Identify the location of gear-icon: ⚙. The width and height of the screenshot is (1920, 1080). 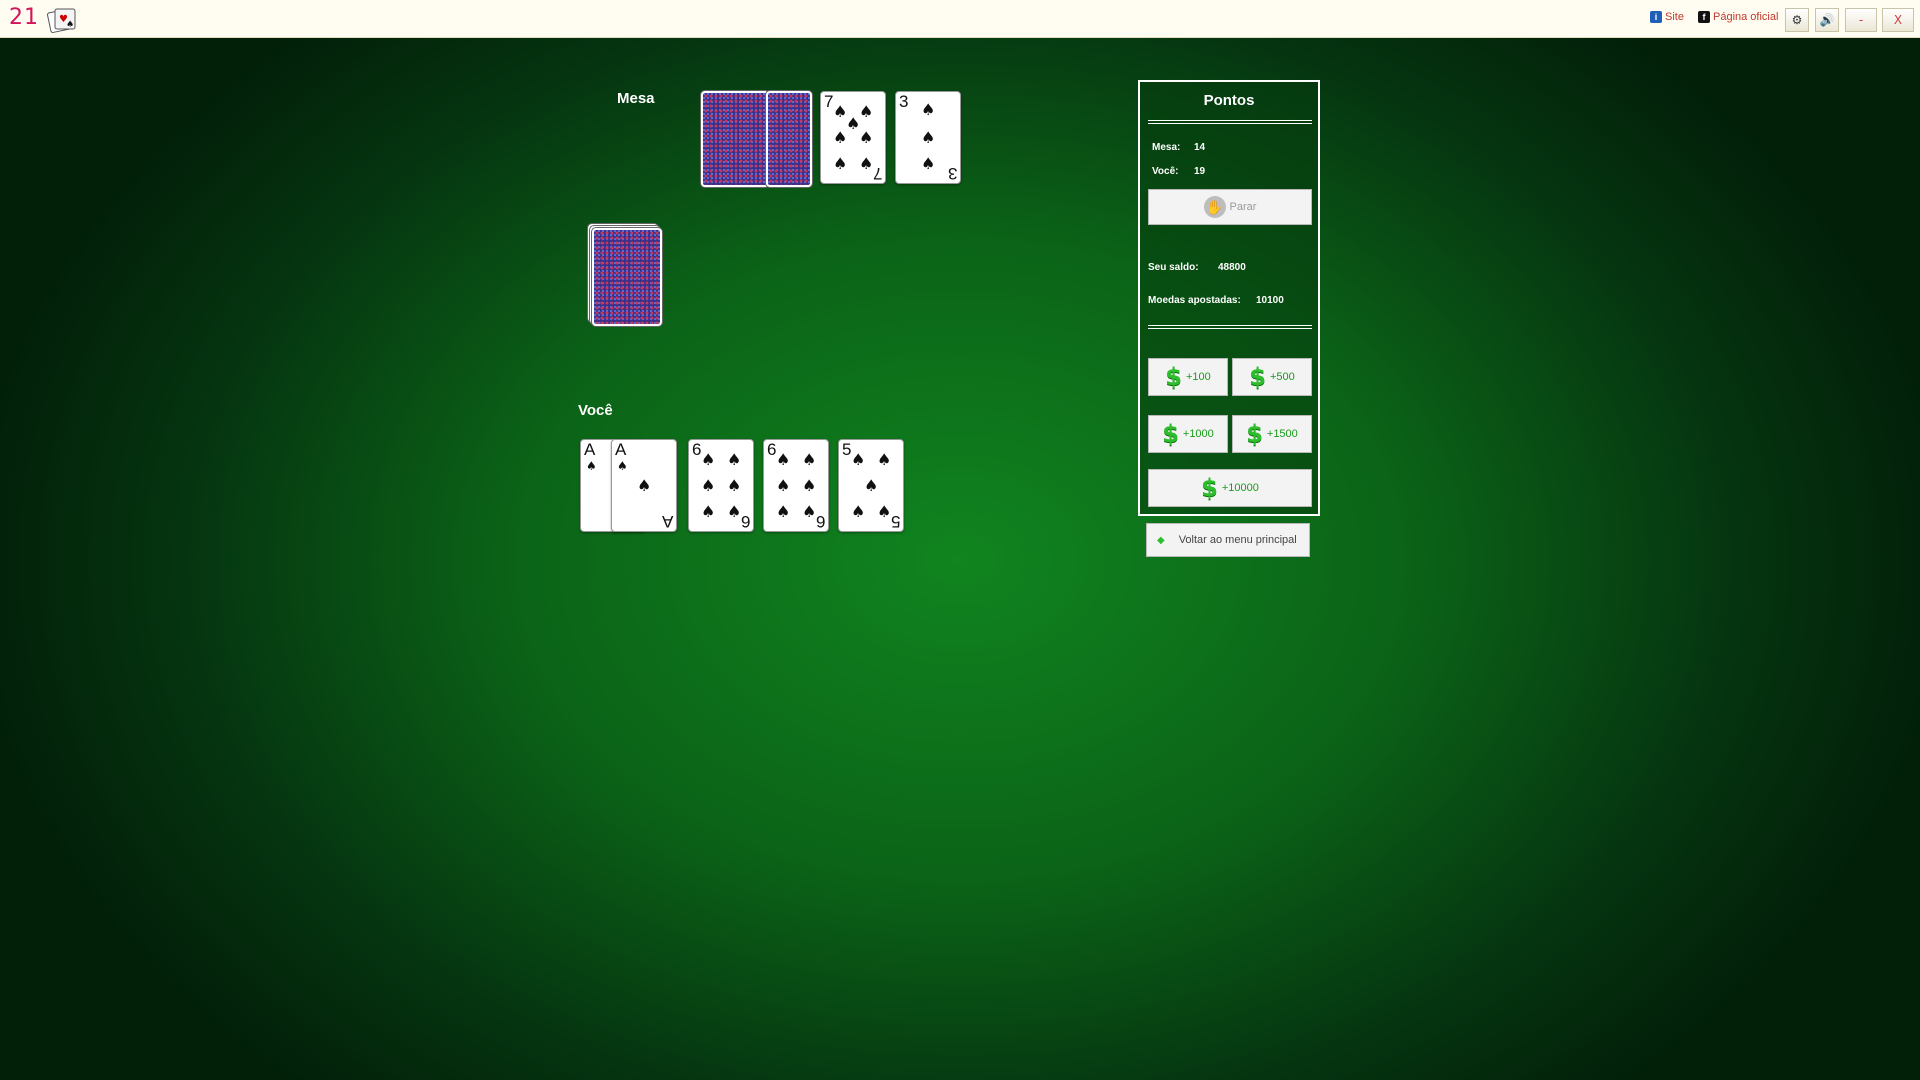
(1797, 20).